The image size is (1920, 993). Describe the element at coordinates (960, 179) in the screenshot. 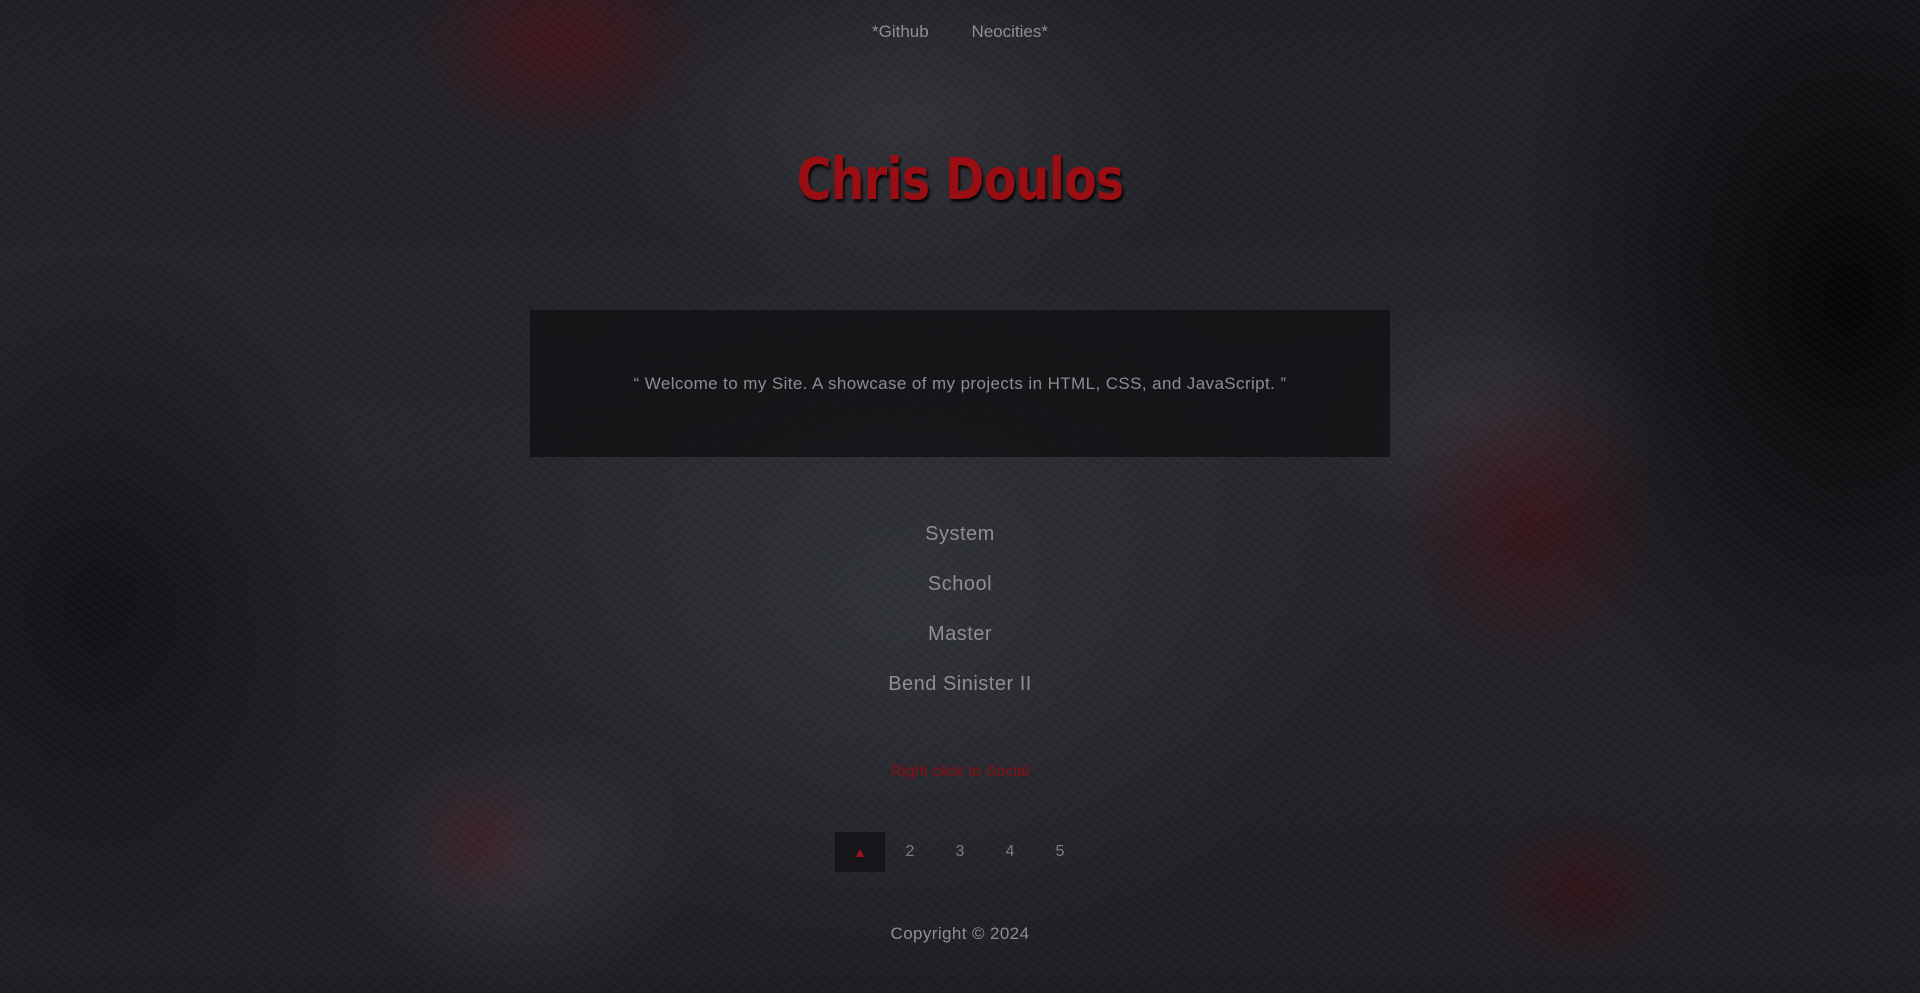

I see `site-title: Chris Doulos` at that location.